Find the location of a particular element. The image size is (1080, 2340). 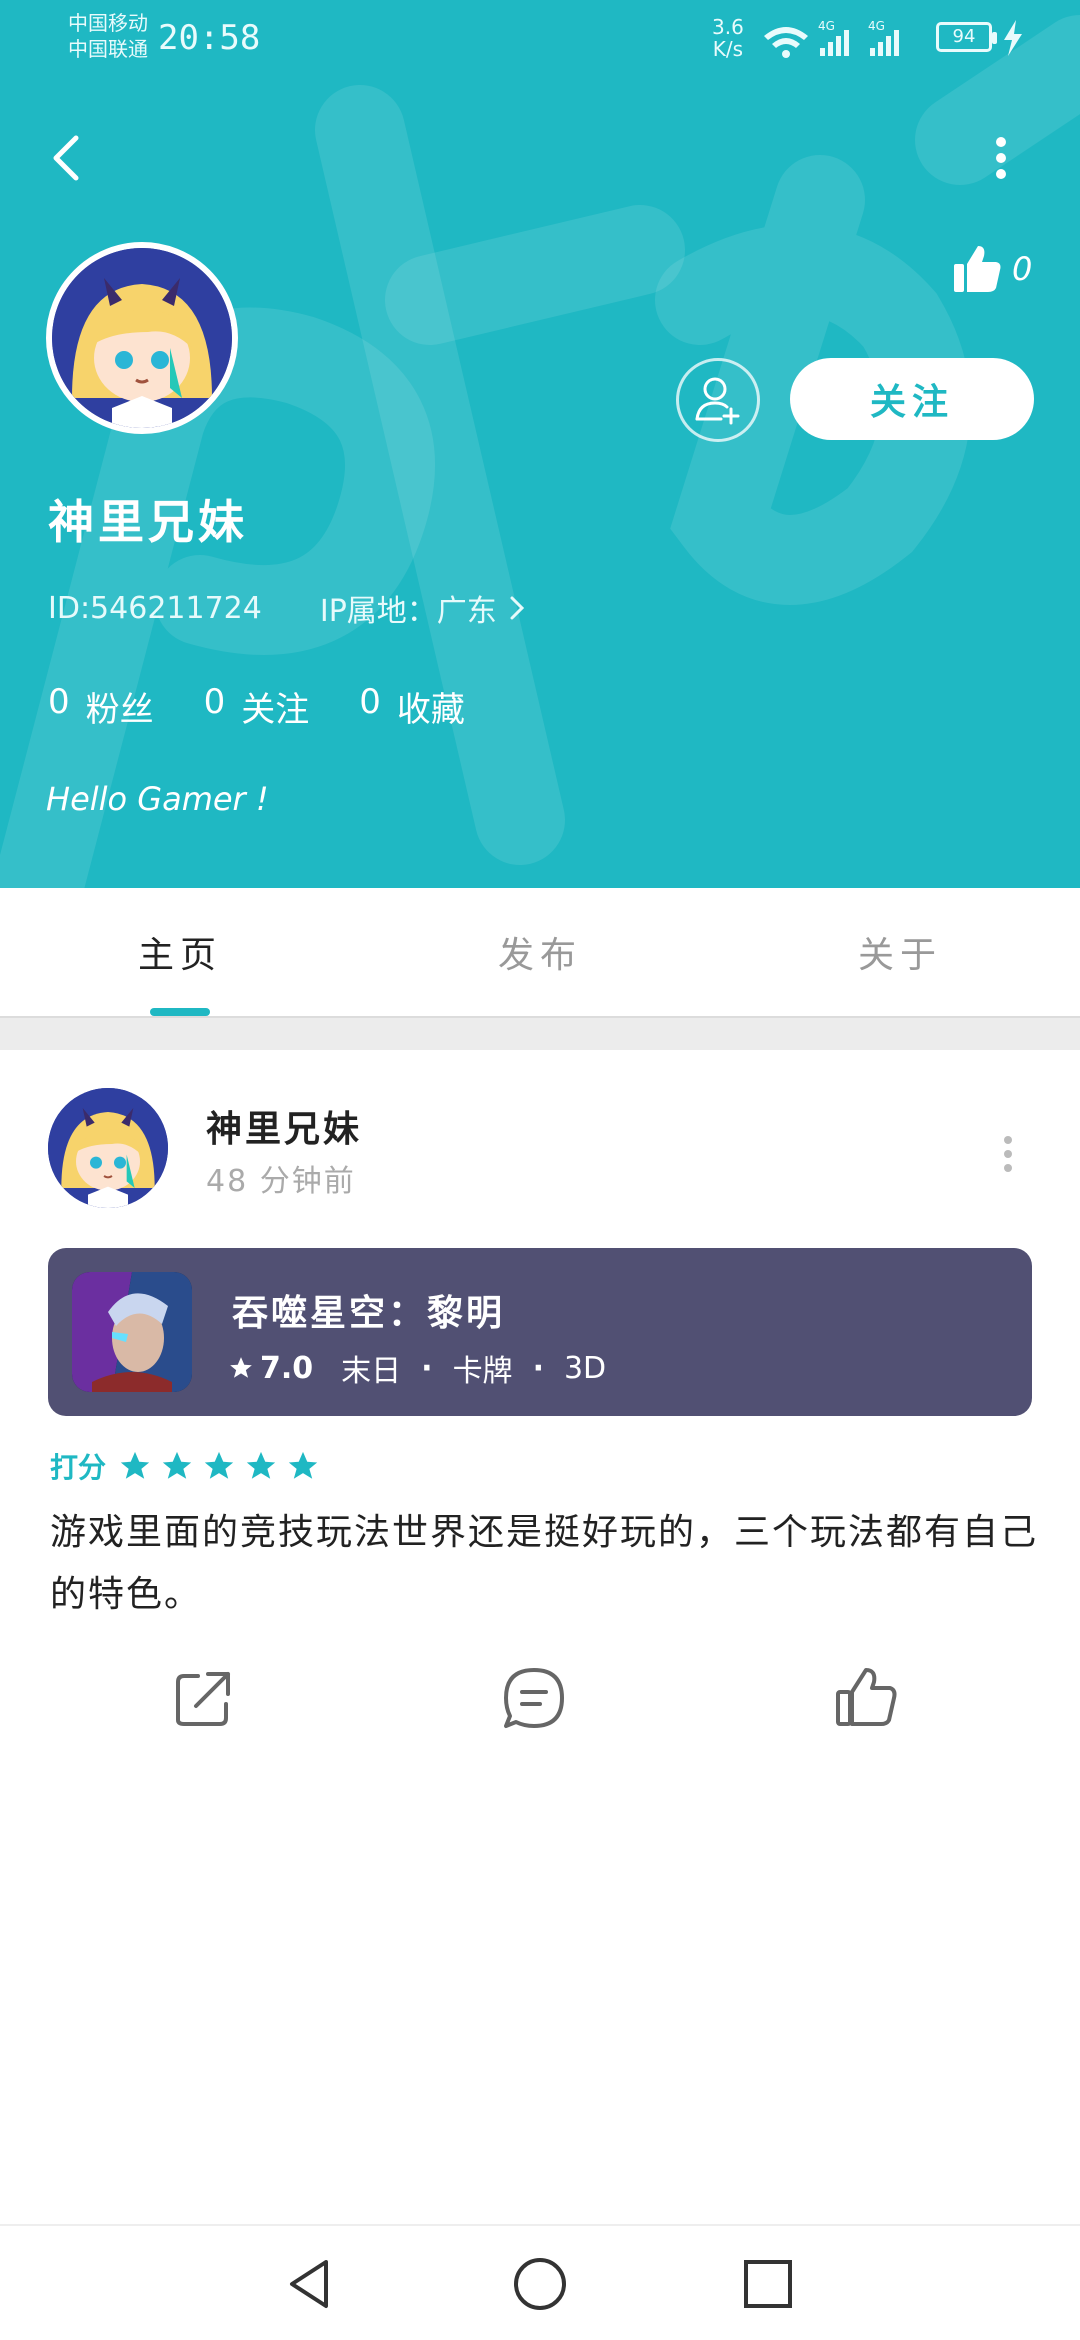

stat-favorites: 0 收藏 is located at coordinates (412, 706).